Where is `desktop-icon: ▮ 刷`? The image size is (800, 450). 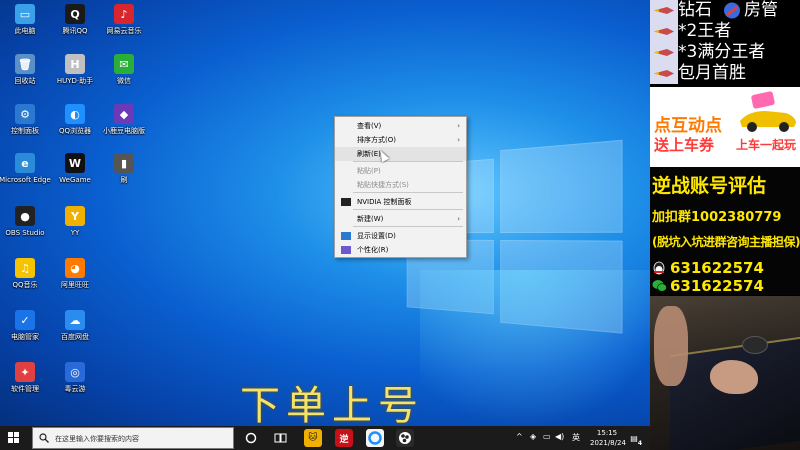
desktop-icon: ▮ 刷 is located at coordinates (124, 169).